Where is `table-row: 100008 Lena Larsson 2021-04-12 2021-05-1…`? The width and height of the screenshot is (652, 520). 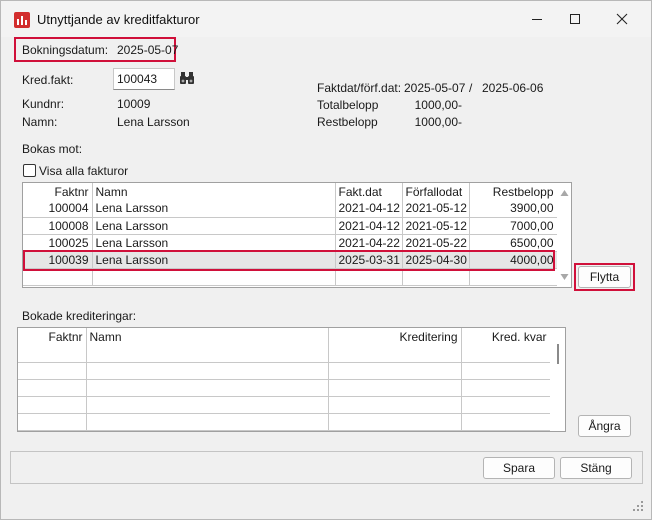 table-row: 100008 Lena Larsson 2021-04-12 2021-05-1… is located at coordinates (290, 226).